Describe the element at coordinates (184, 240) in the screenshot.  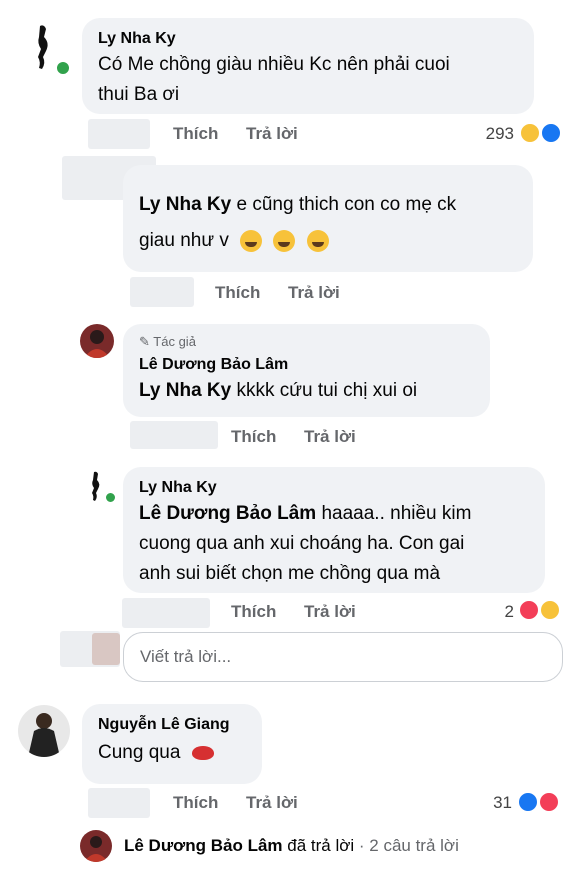
I see `comment-text-line: giau như v` at that location.